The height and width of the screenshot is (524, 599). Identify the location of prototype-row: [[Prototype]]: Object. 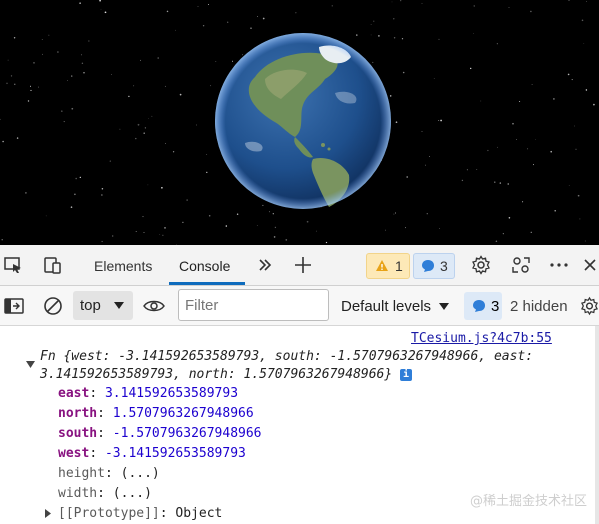
(140, 514).